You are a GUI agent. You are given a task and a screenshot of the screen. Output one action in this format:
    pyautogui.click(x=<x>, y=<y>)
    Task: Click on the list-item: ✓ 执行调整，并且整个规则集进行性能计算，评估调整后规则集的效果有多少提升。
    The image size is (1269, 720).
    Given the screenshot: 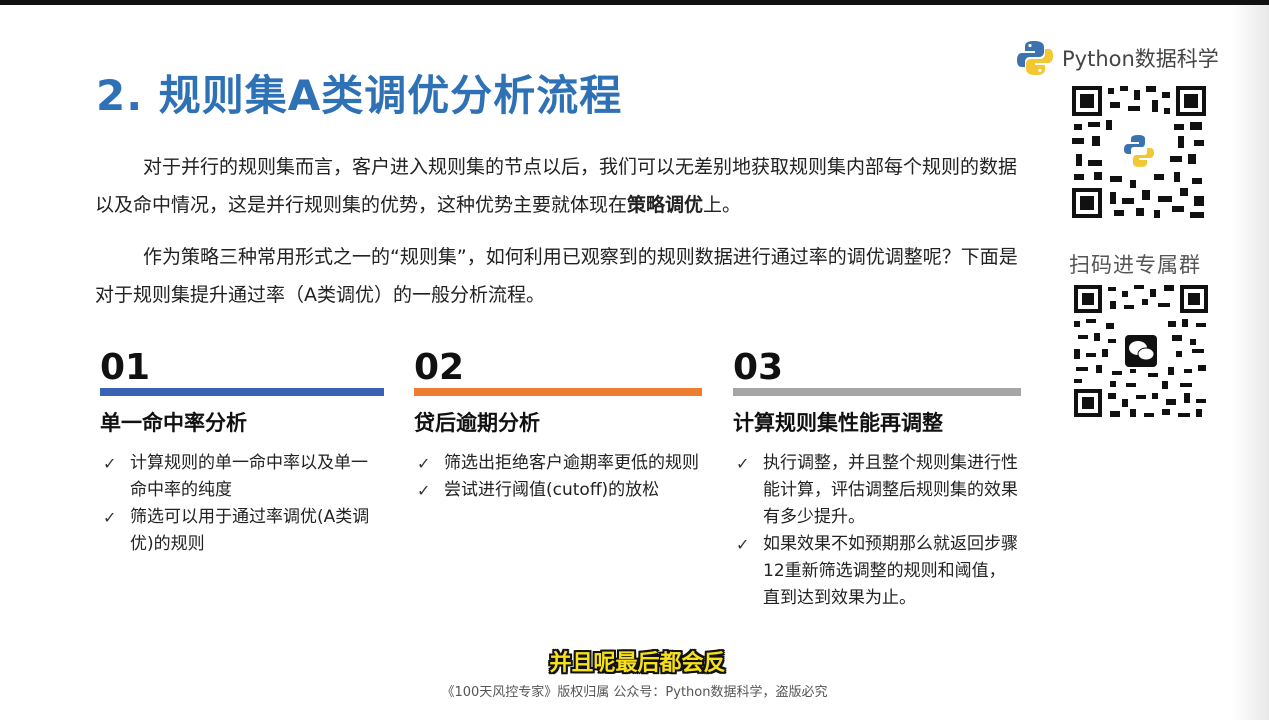 What is the action you would take?
    pyautogui.click(x=877, y=490)
    